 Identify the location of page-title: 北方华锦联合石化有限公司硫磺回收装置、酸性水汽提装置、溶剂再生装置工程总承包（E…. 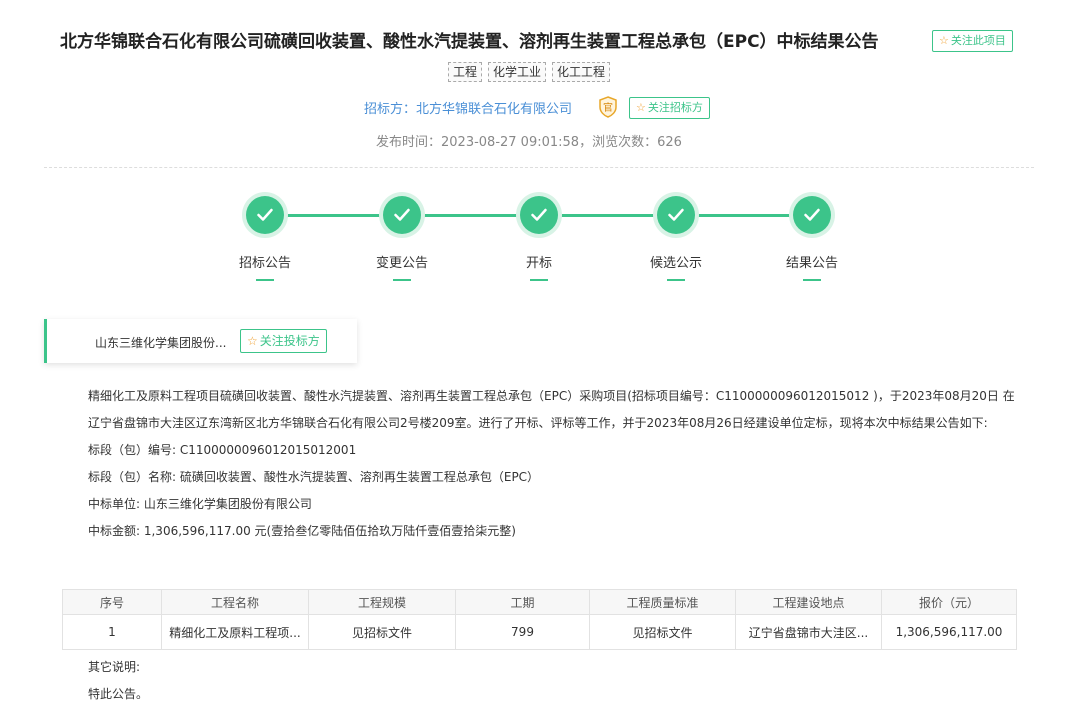
(469, 42).